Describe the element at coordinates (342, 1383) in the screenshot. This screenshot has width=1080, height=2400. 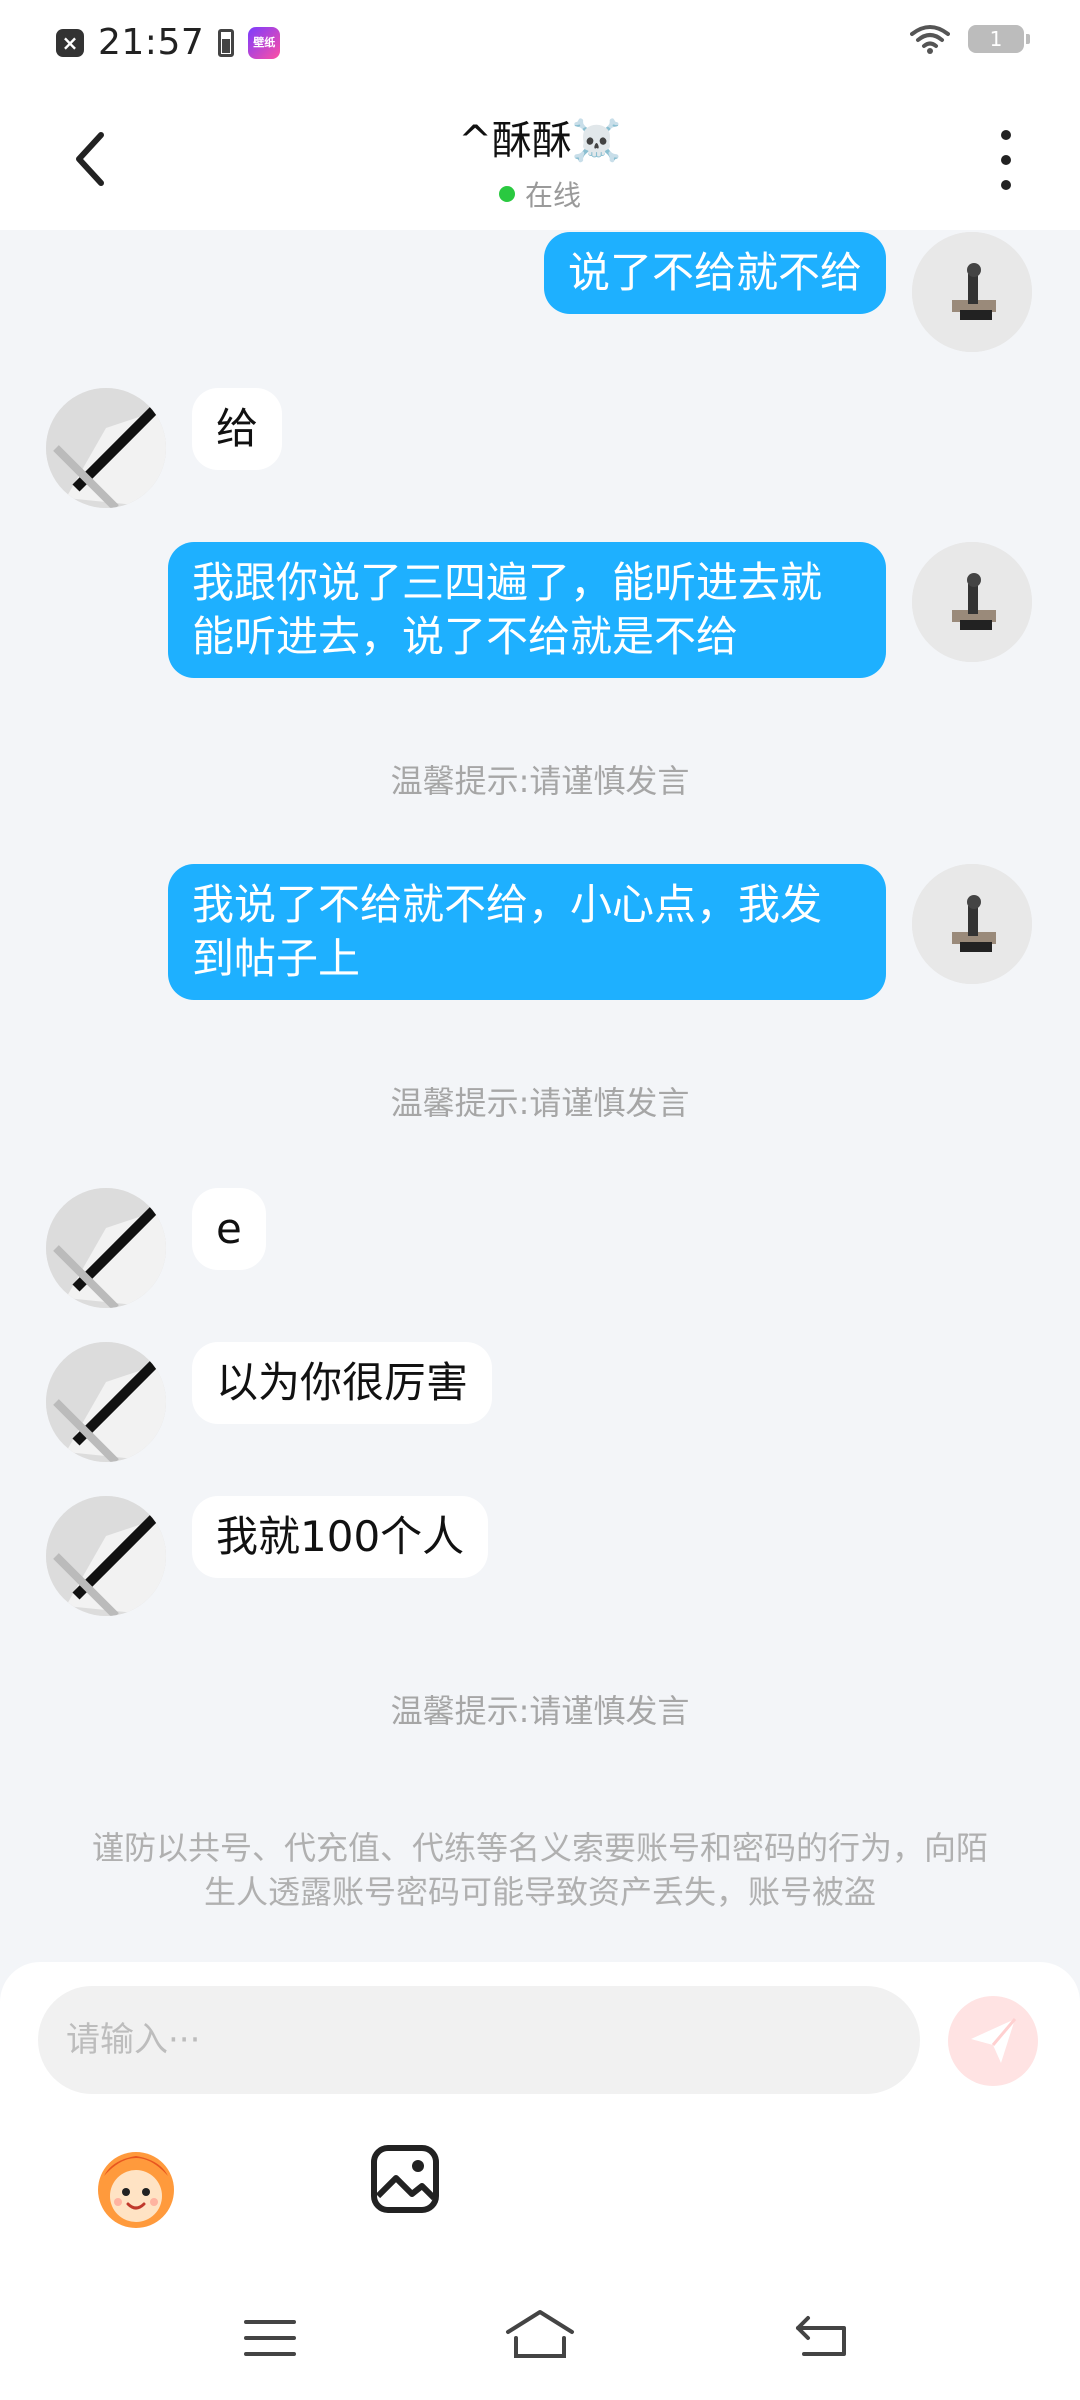
I see `message-bubble-received: 以为你很厉害` at that location.